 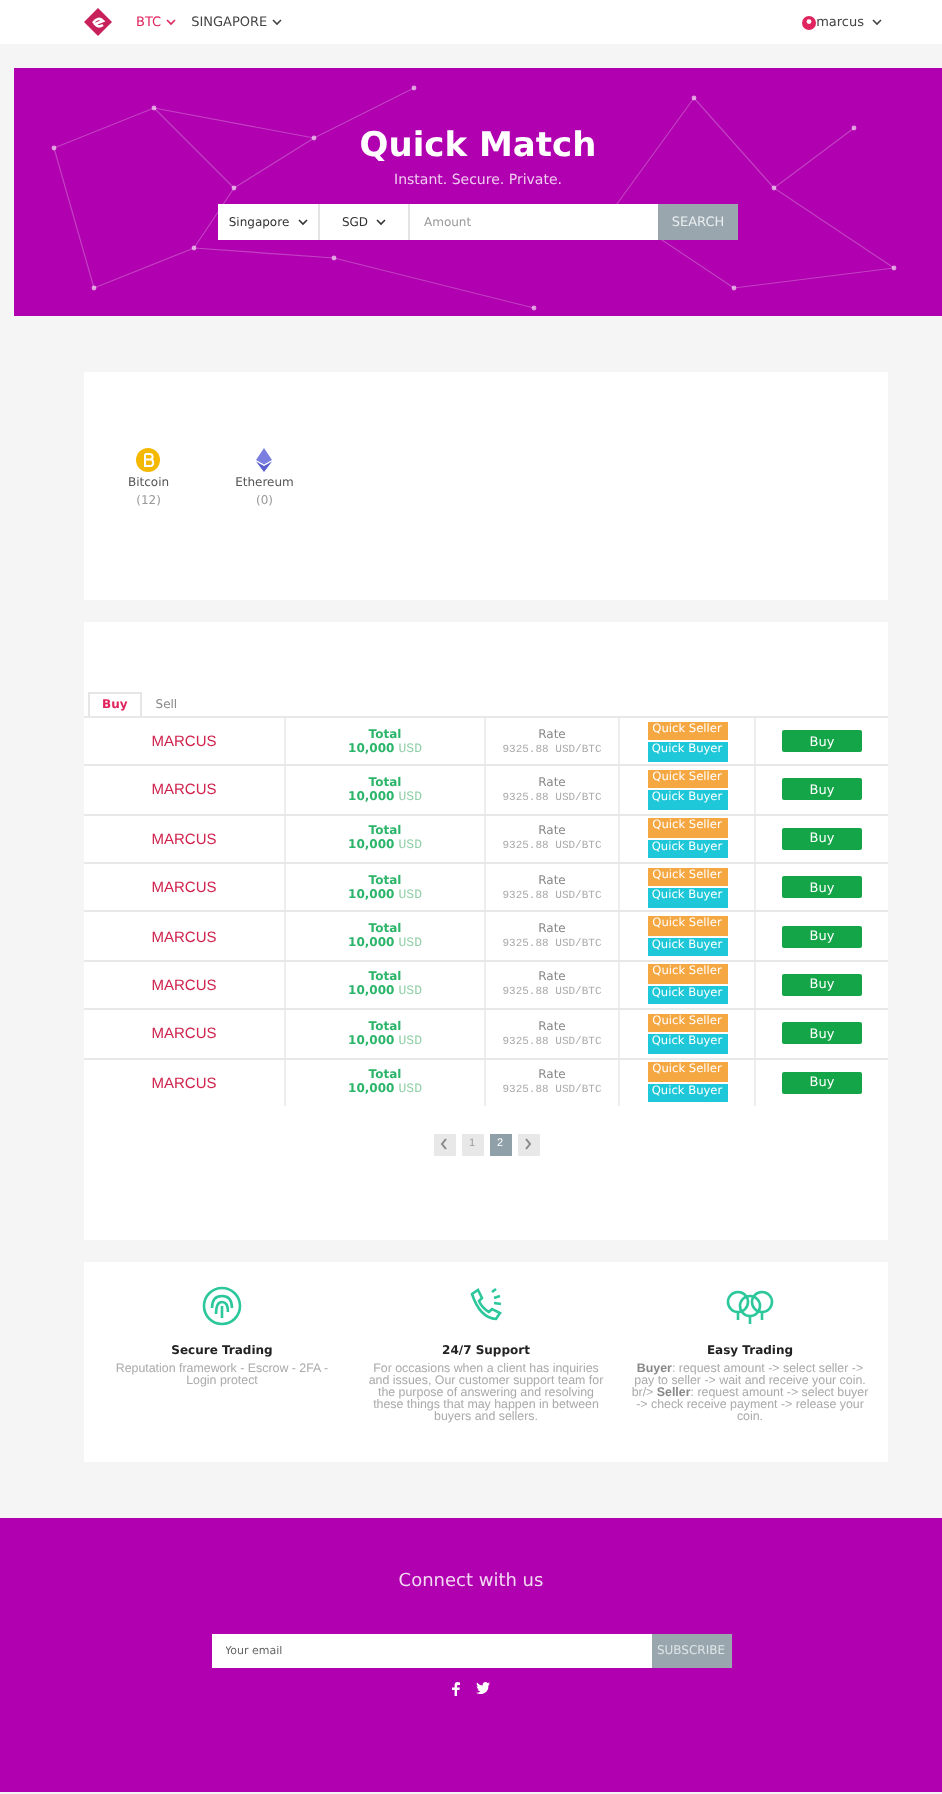 I want to click on fingerprint-icon, so click(x=222, y=1306).